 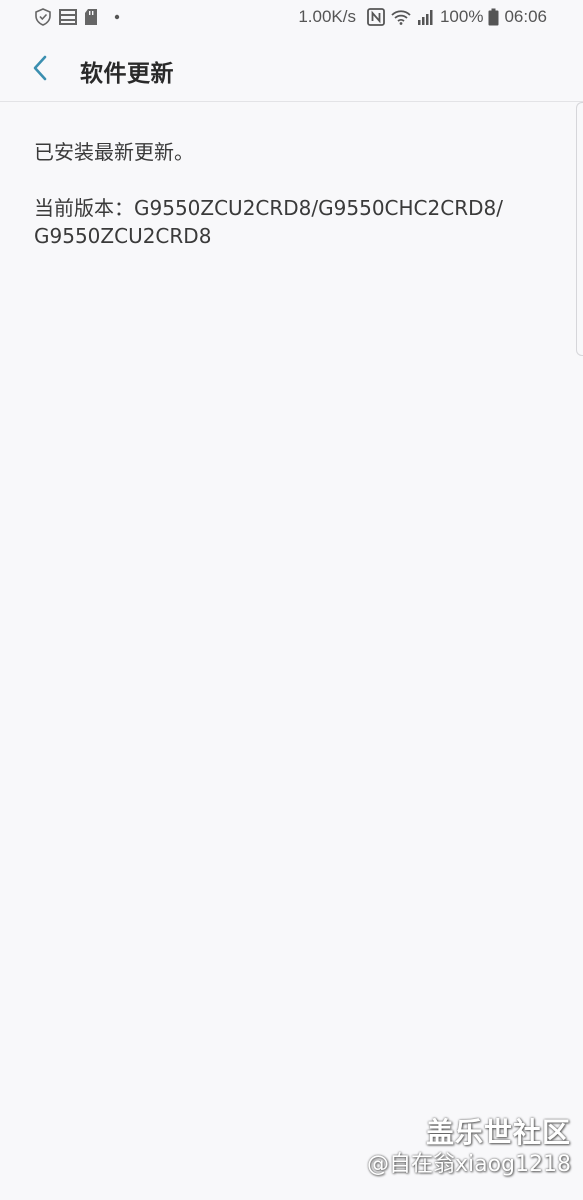 I want to click on status-bar-system: 1.00K/s 100% 06:06, so click(x=422, y=17).